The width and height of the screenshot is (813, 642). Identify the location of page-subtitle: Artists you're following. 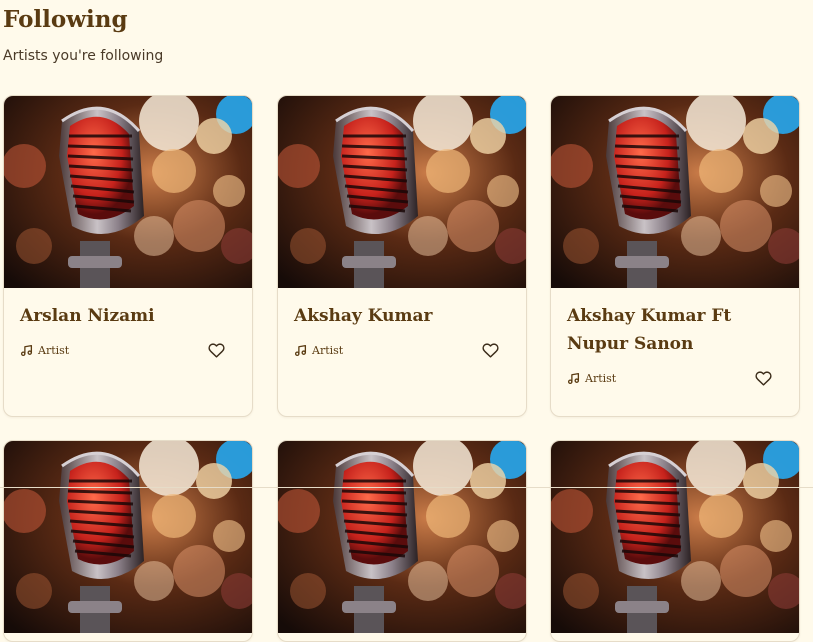
(83, 56).